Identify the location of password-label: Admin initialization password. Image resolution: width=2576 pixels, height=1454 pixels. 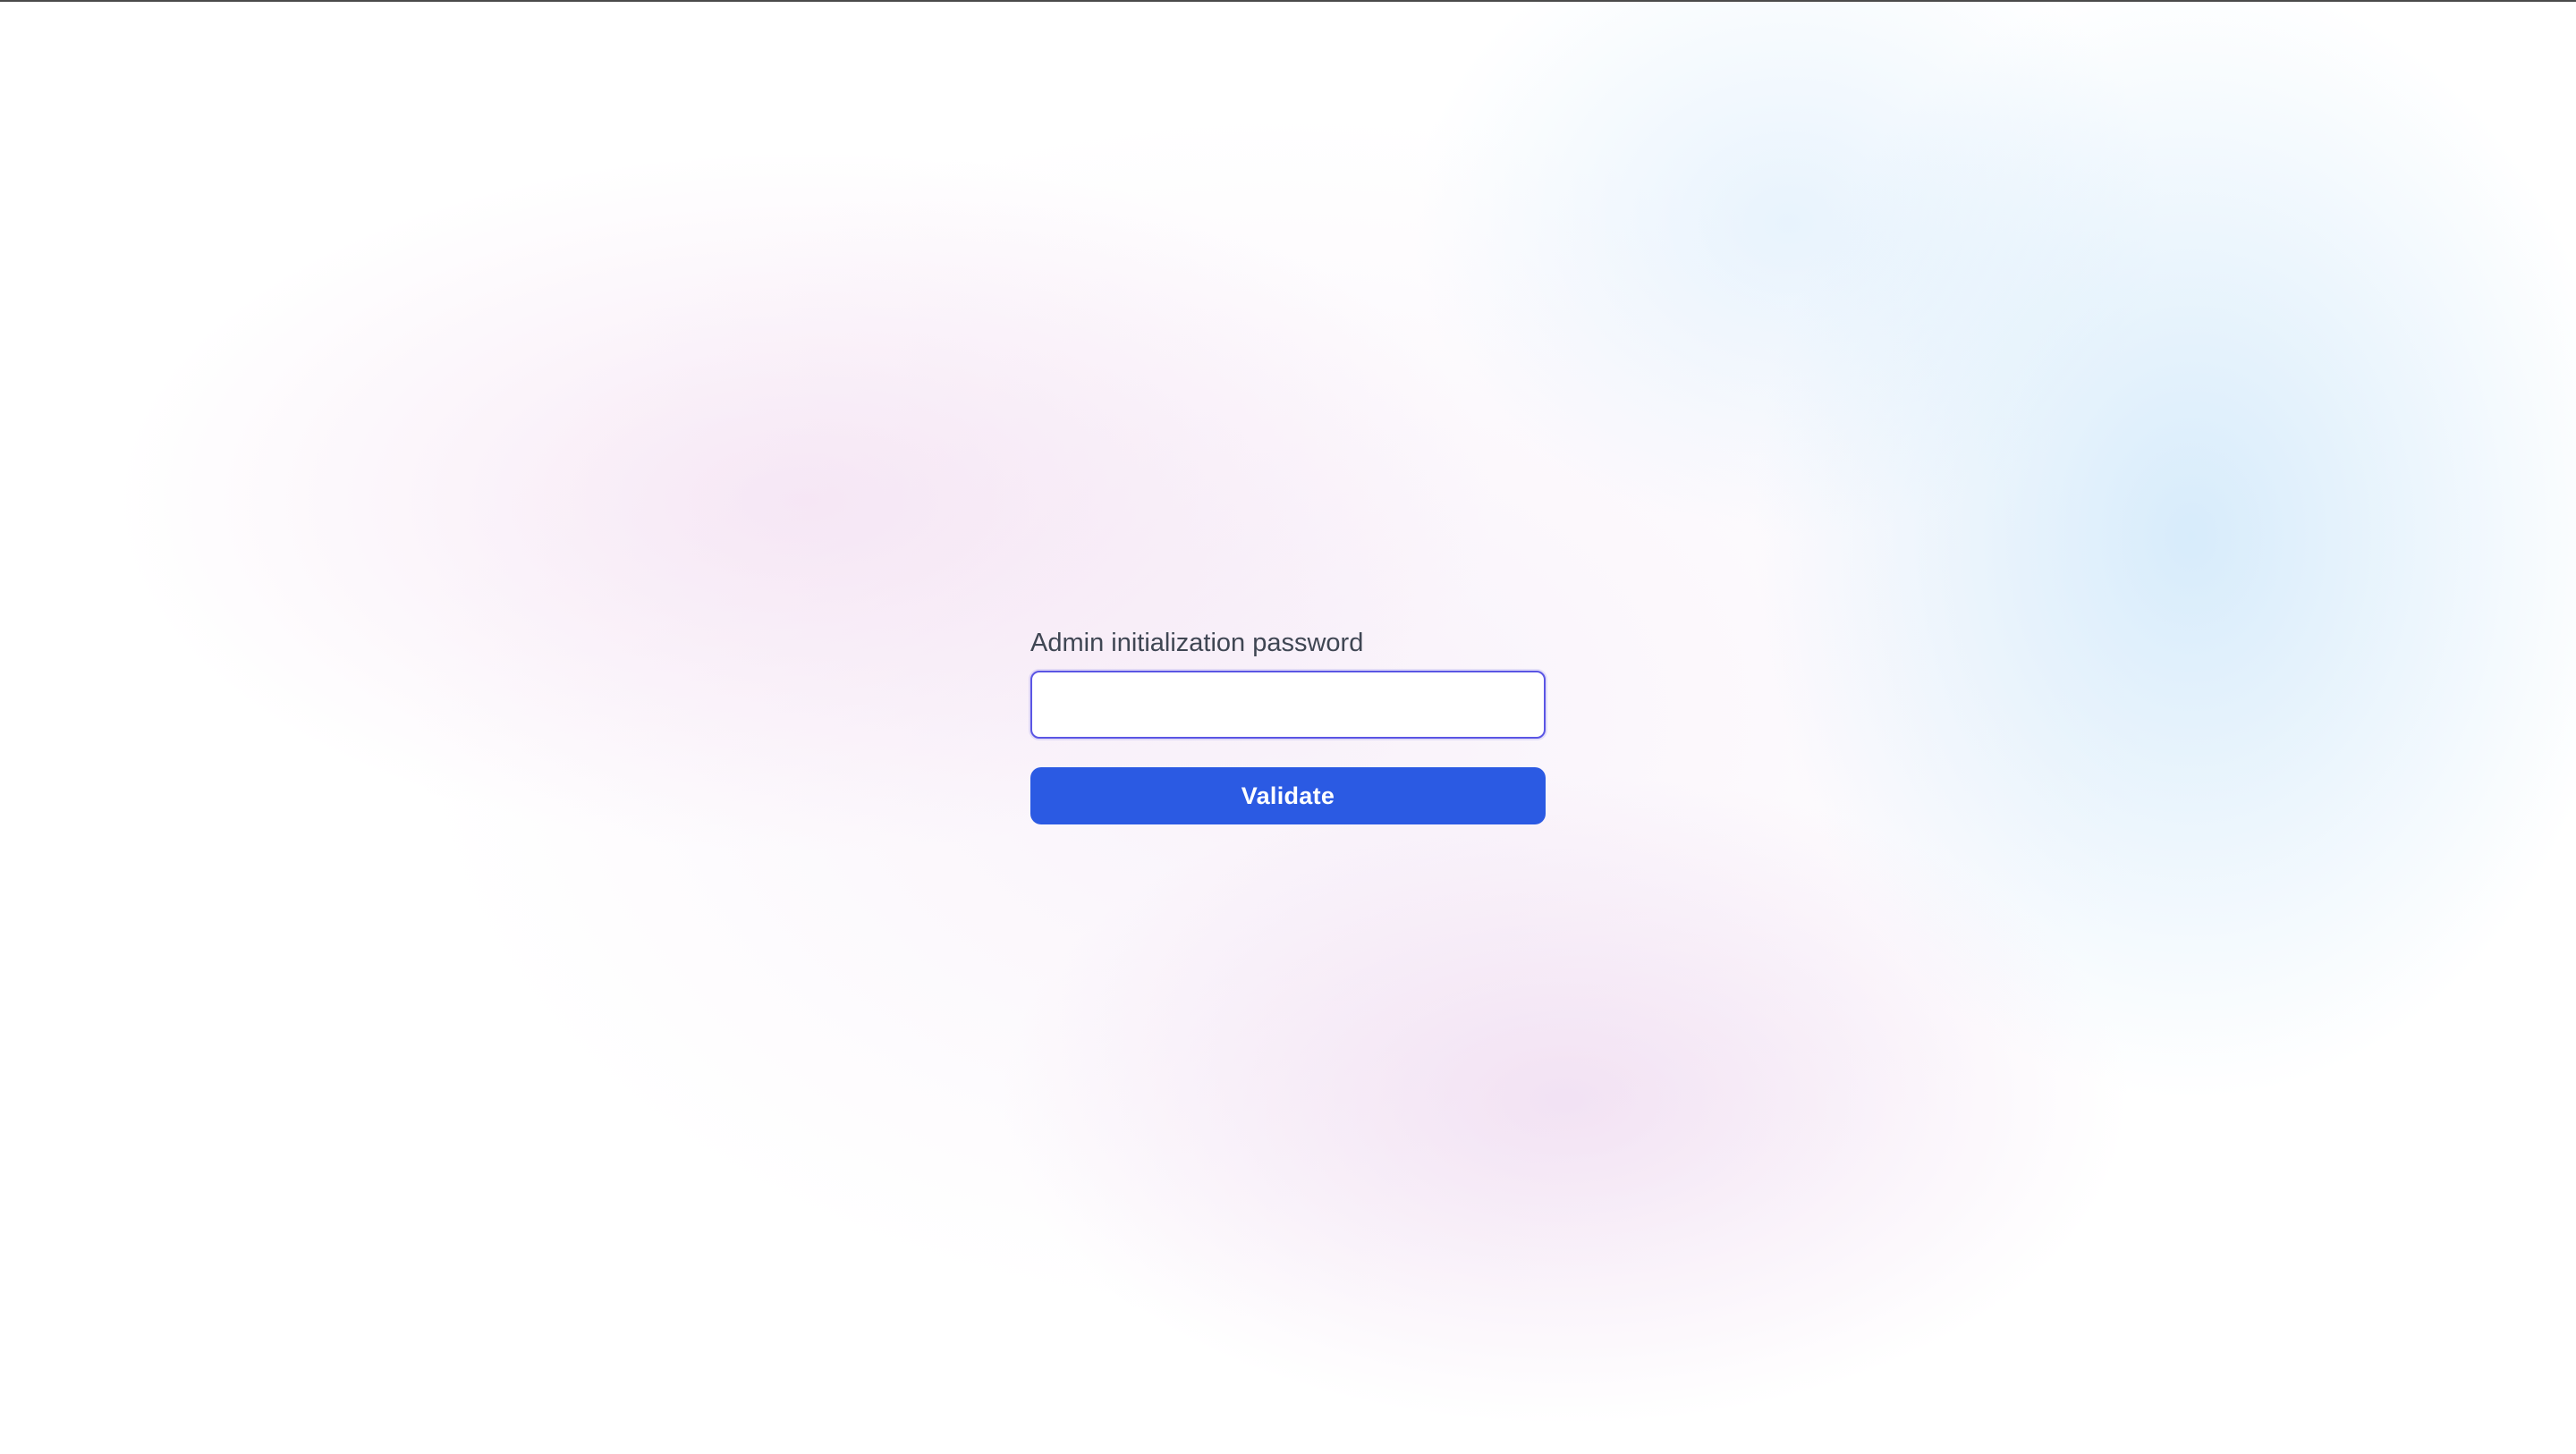
(1197, 643).